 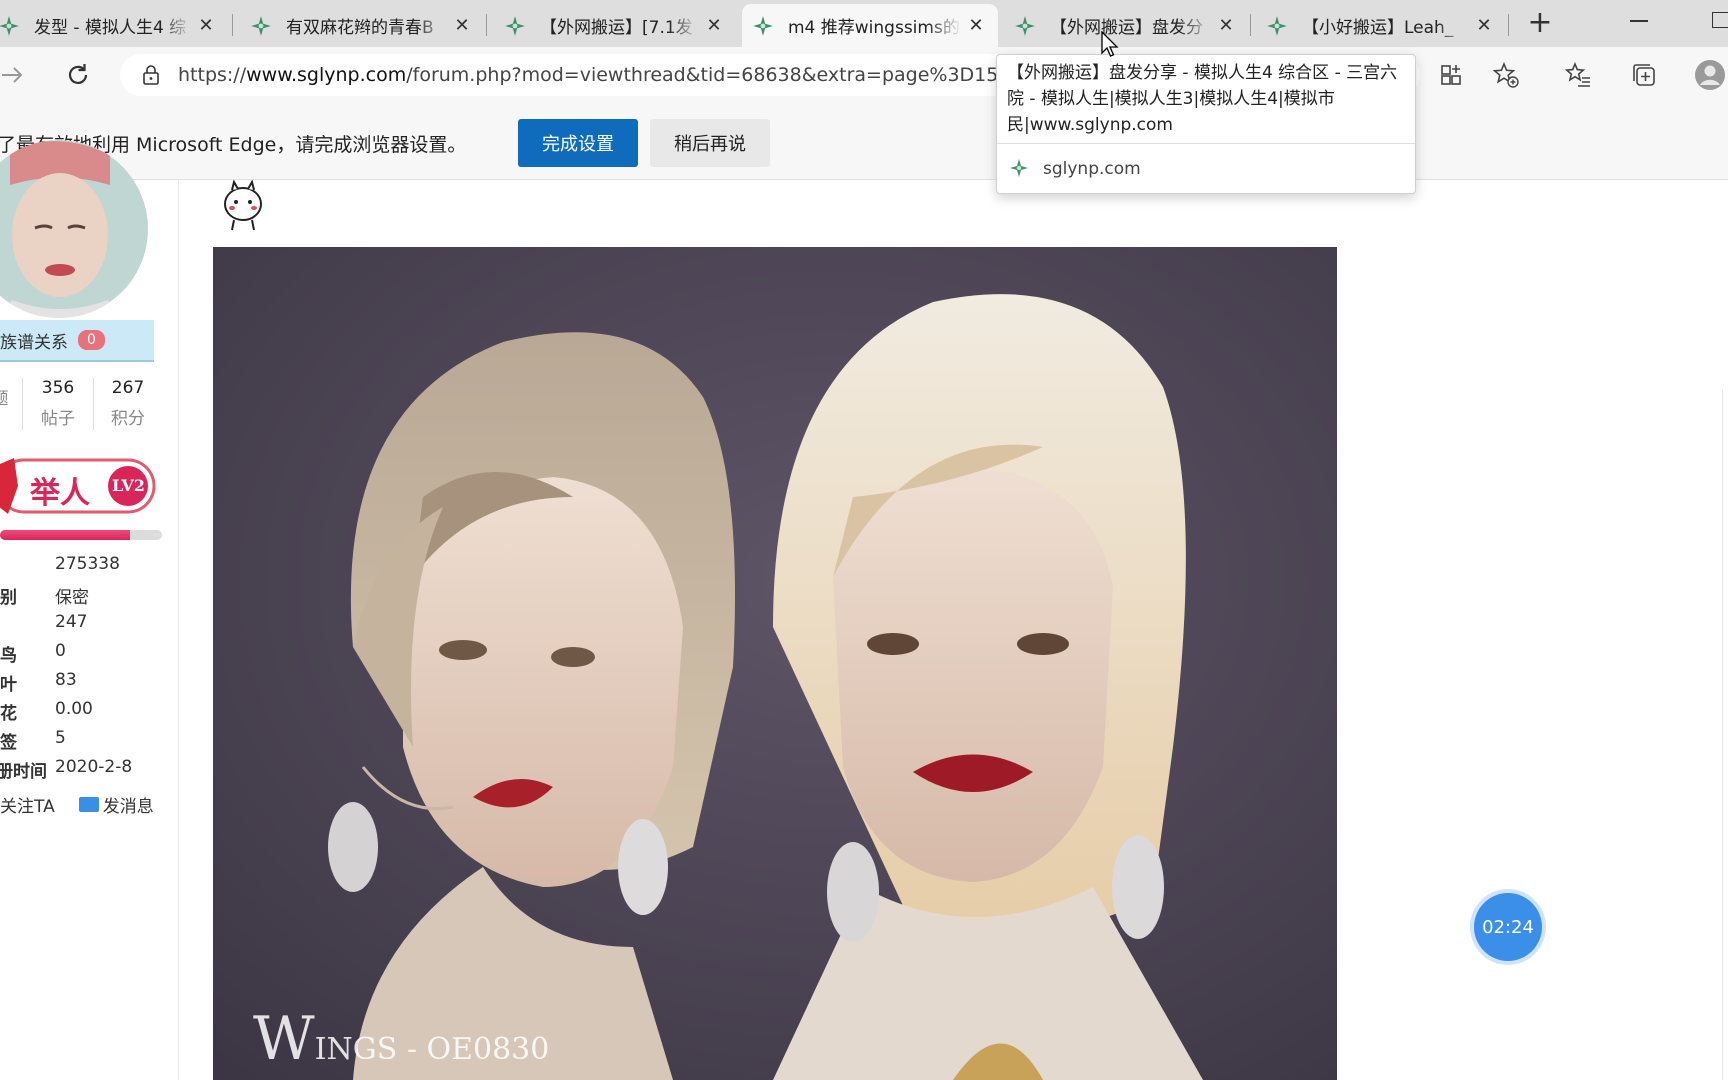 What do you see at coordinates (65, 535) in the screenshot?
I see `rank-progress-fill` at bounding box center [65, 535].